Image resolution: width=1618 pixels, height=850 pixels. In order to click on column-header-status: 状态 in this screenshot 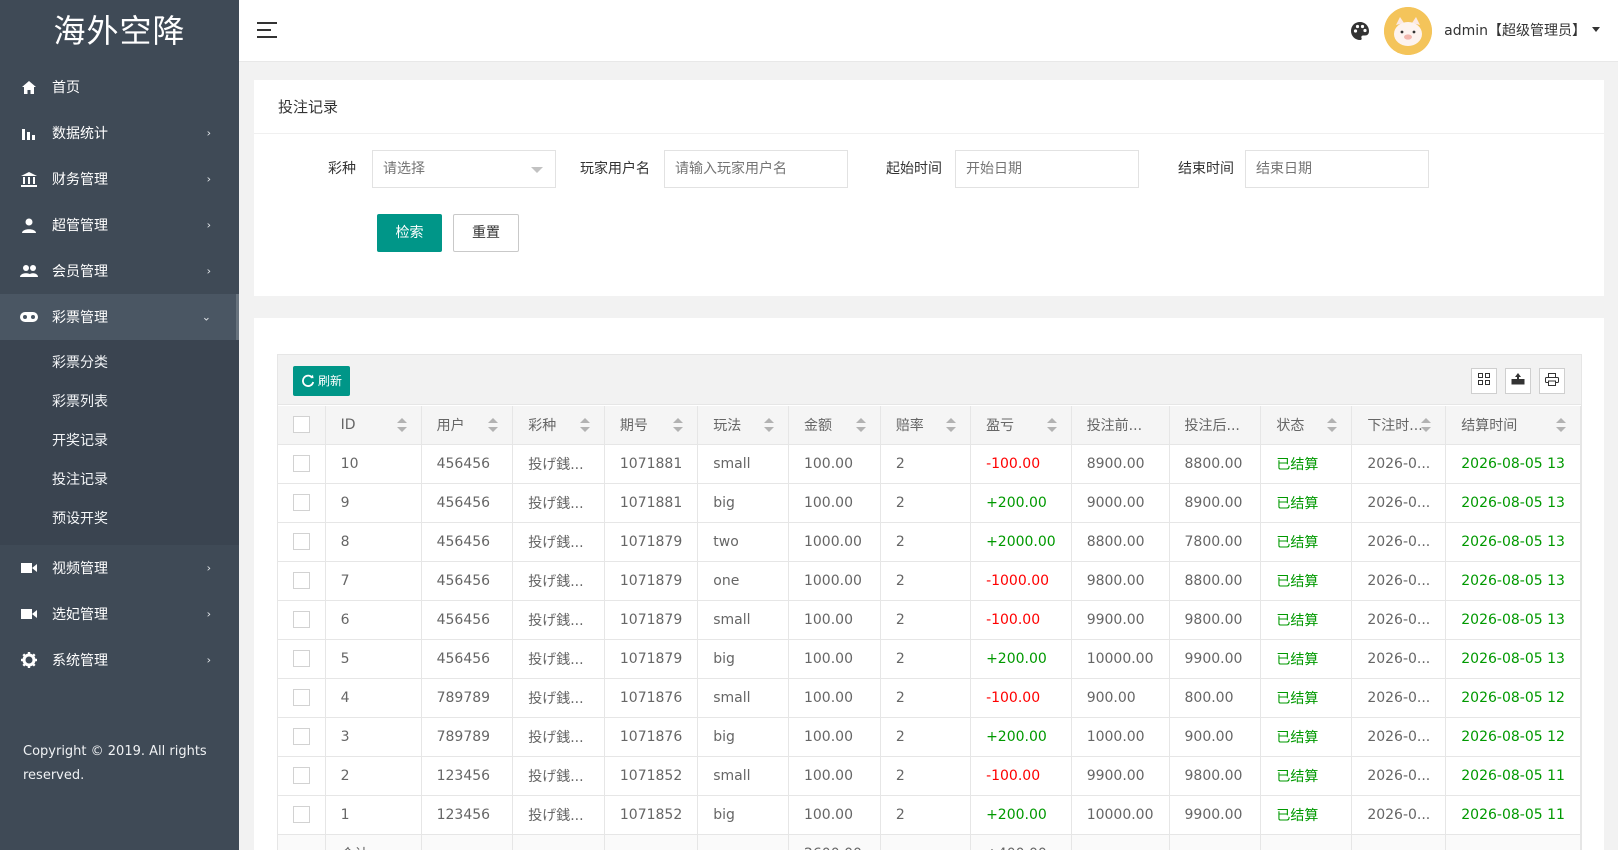, I will do `click(1306, 425)`.